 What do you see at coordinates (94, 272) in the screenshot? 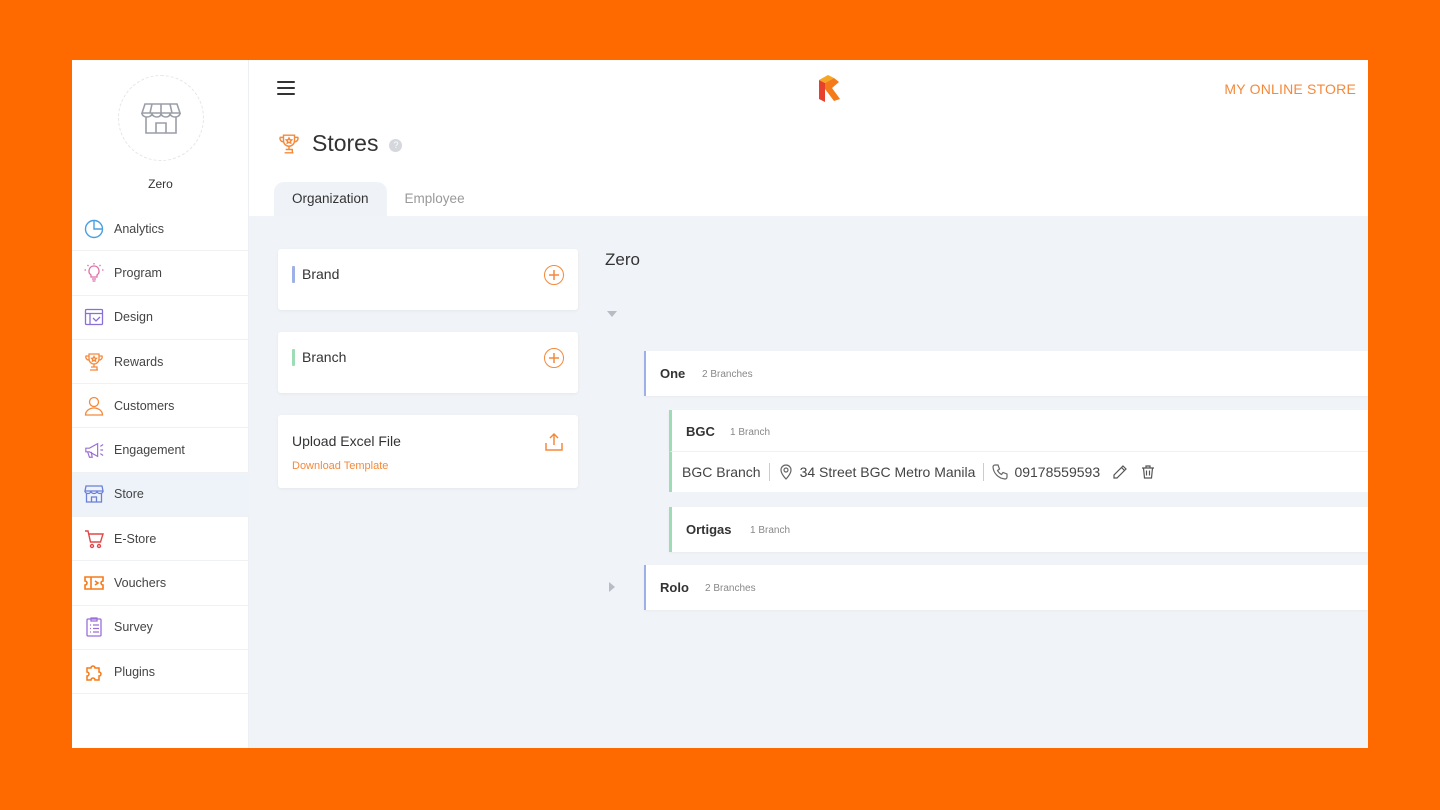
I see `lightbulb-icon` at bounding box center [94, 272].